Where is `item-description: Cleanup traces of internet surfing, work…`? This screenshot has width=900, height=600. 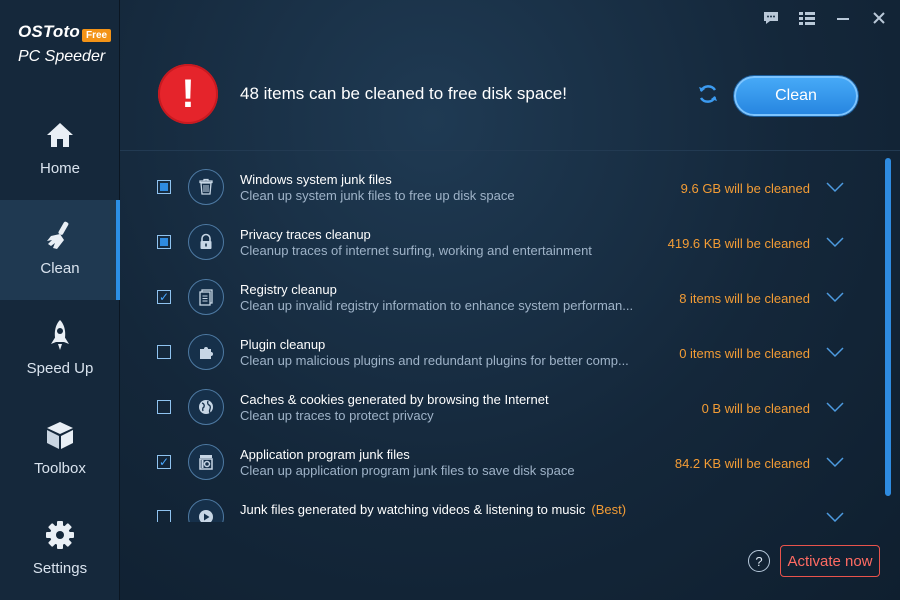
item-description: Cleanup traces of internet surfing, work… is located at coordinates (416, 250).